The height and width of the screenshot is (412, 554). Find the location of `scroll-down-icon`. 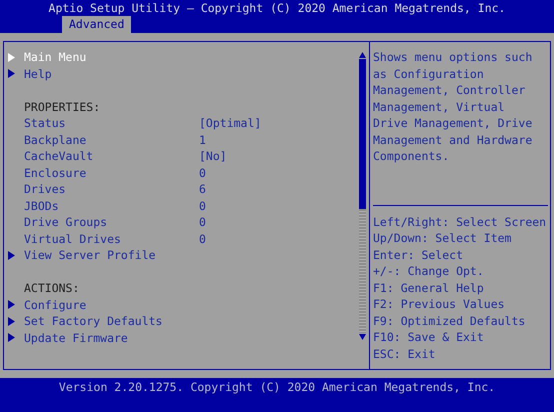

scroll-down-icon is located at coordinates (362, 337).